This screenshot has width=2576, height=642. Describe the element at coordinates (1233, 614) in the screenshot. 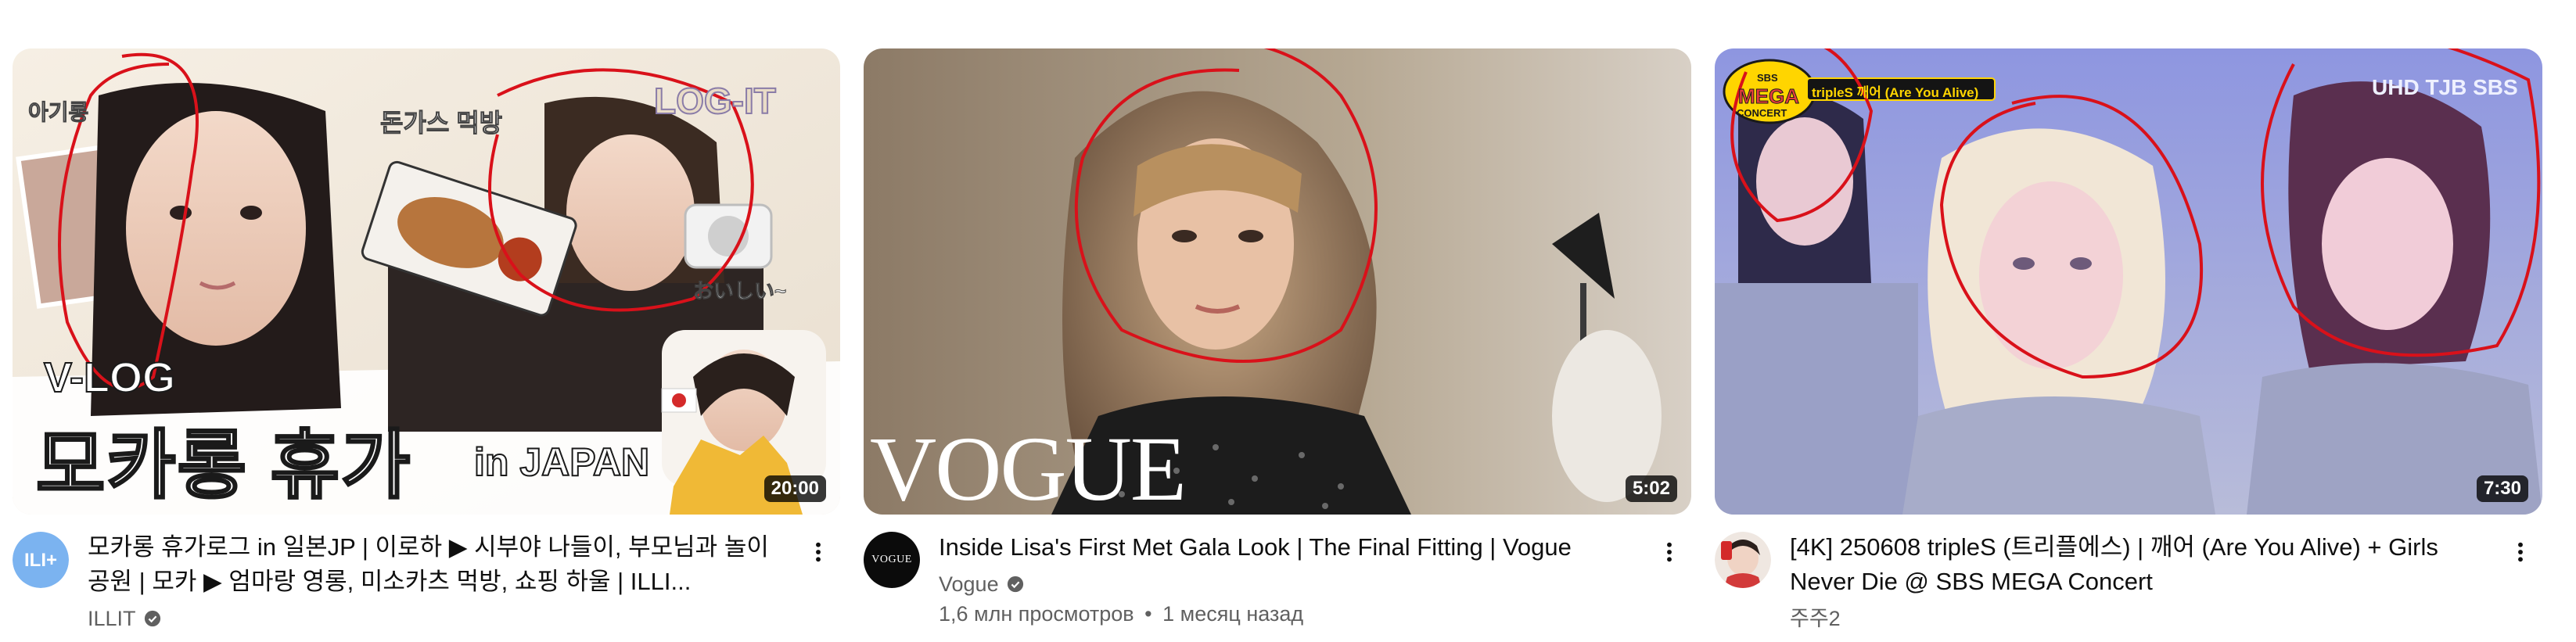

I see `upload-age: 1 месяц назад` at that location.